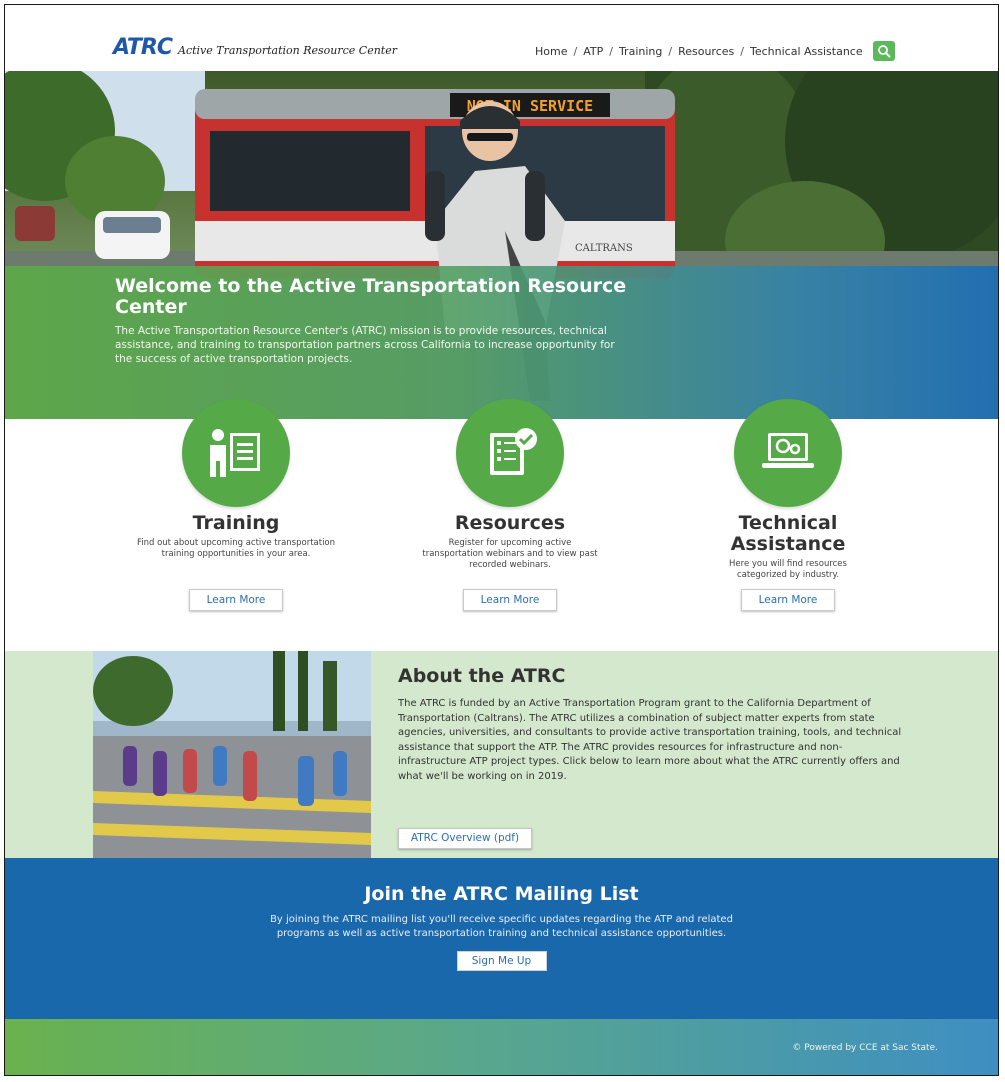  Describe the element at coordinates (232, 754) in the screenshot. I see `about-photo` at that location.